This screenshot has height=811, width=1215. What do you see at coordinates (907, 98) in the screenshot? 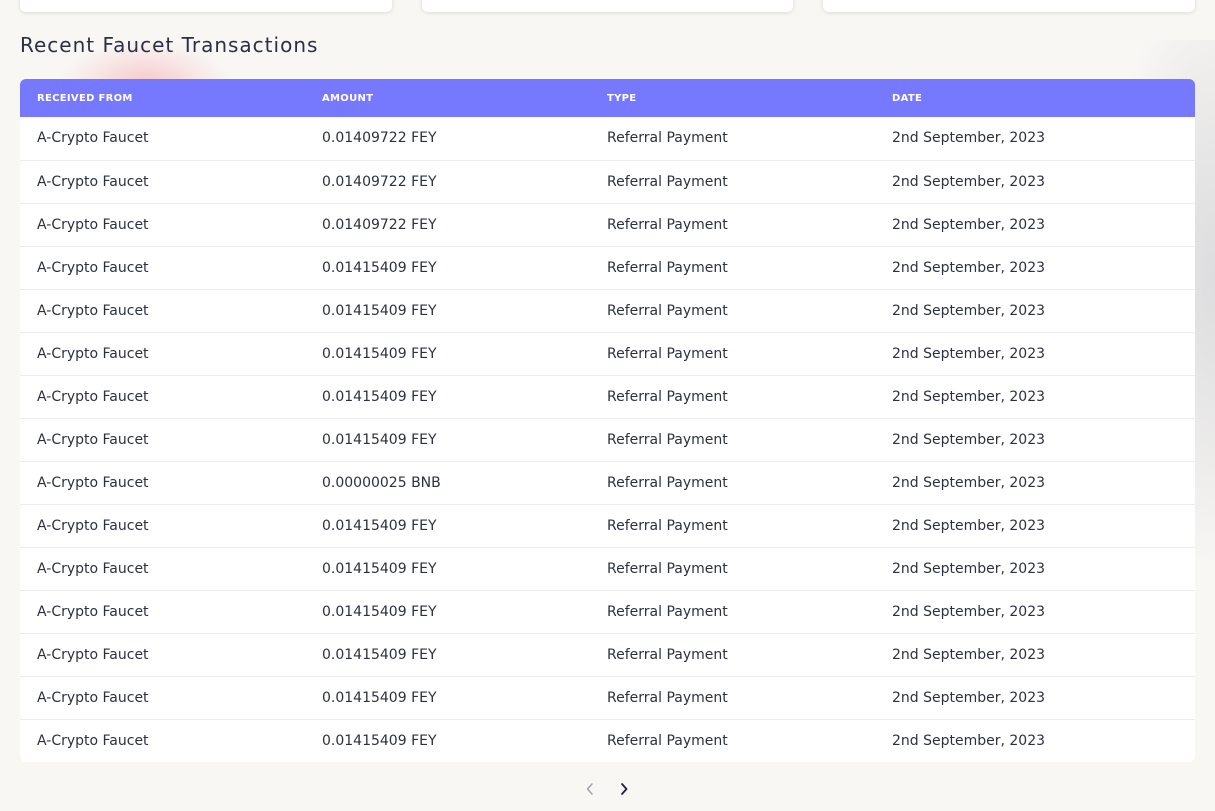
I see `column-header-date: DATE` at bounding box center [907, 98].